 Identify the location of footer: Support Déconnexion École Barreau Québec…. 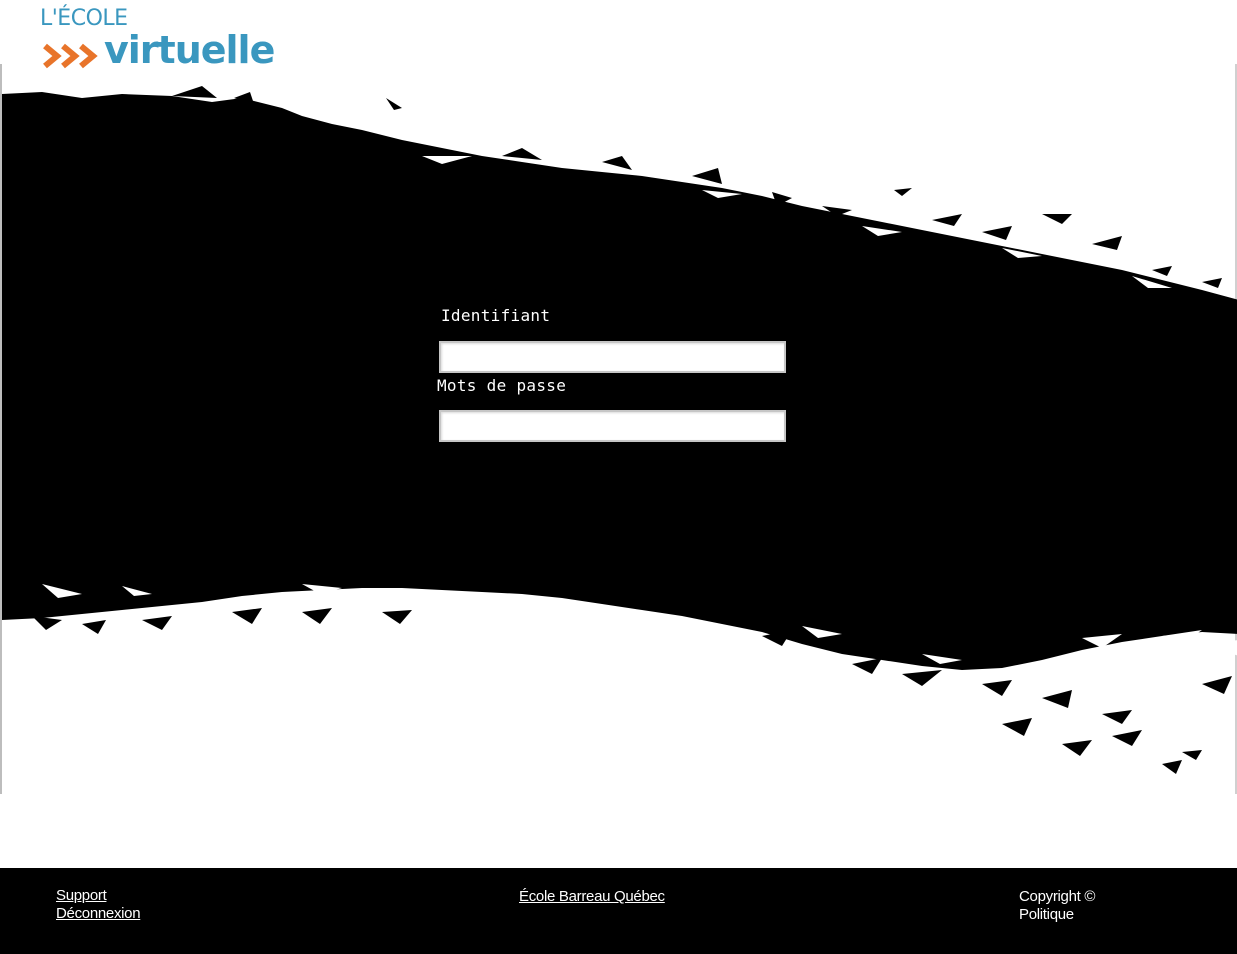
(618, 911).